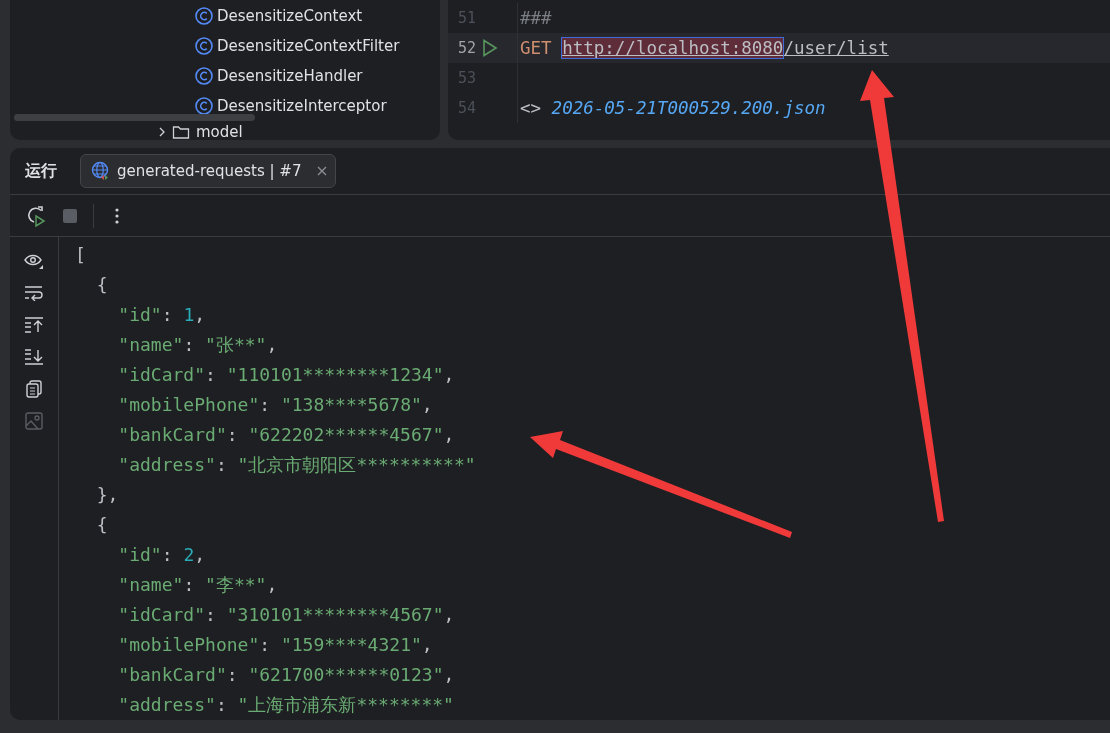 The height and width of the screenshot is (733, 1110). I want to click on code-line: "name": "张**",, so click(198, 345).